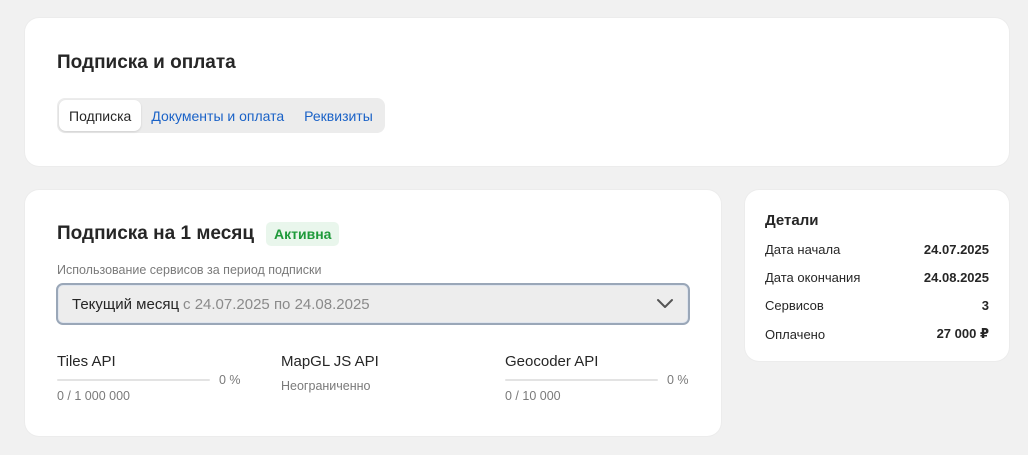 The width and height of the screenshot is (1028, 455). I want to click on tab-documents-and-payment: Документы и оплата, so click(217, 115).